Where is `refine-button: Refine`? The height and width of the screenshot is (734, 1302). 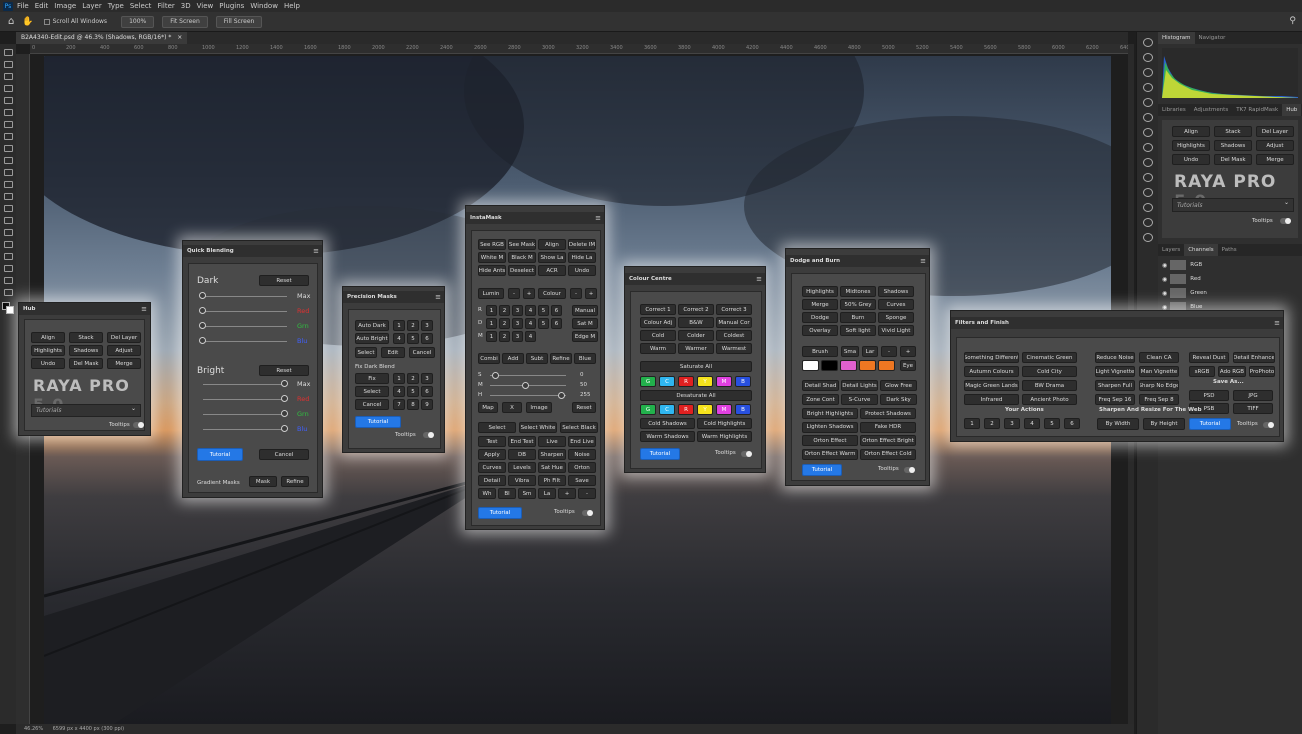 refine-button: Refine is located at coordinates (561, 358).